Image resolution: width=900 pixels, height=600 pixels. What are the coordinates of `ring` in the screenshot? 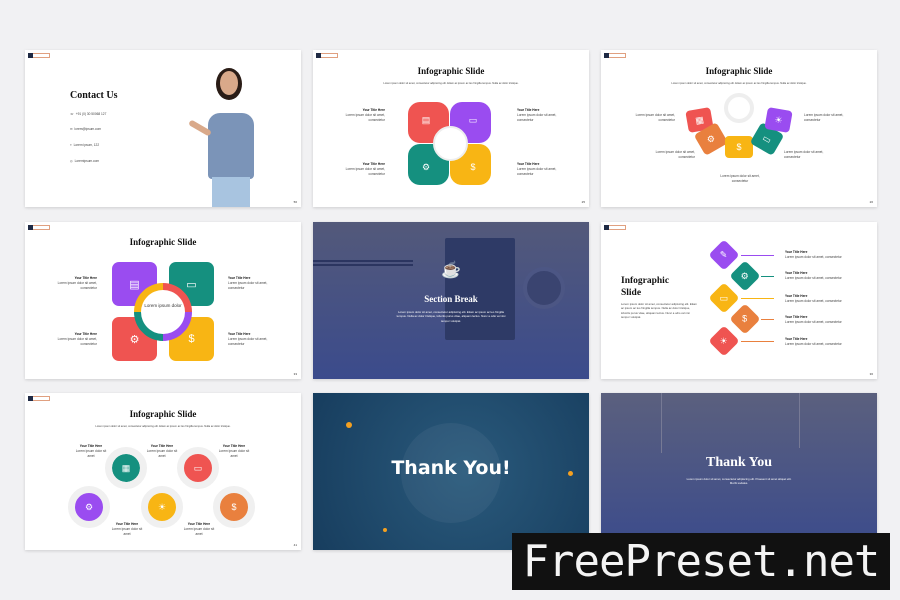 It's located at (739, 108).